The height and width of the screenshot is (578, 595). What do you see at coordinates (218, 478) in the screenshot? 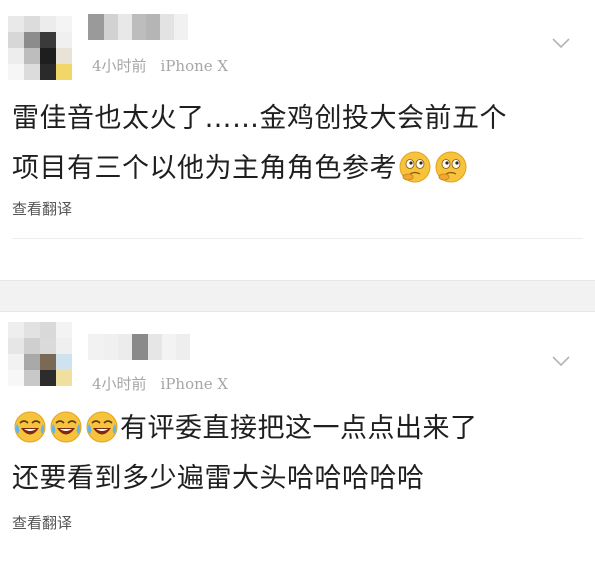
I see `content-line: 还要看到多少遍雷大头哈哈哈哈哈` at bounding box center [218, 478].